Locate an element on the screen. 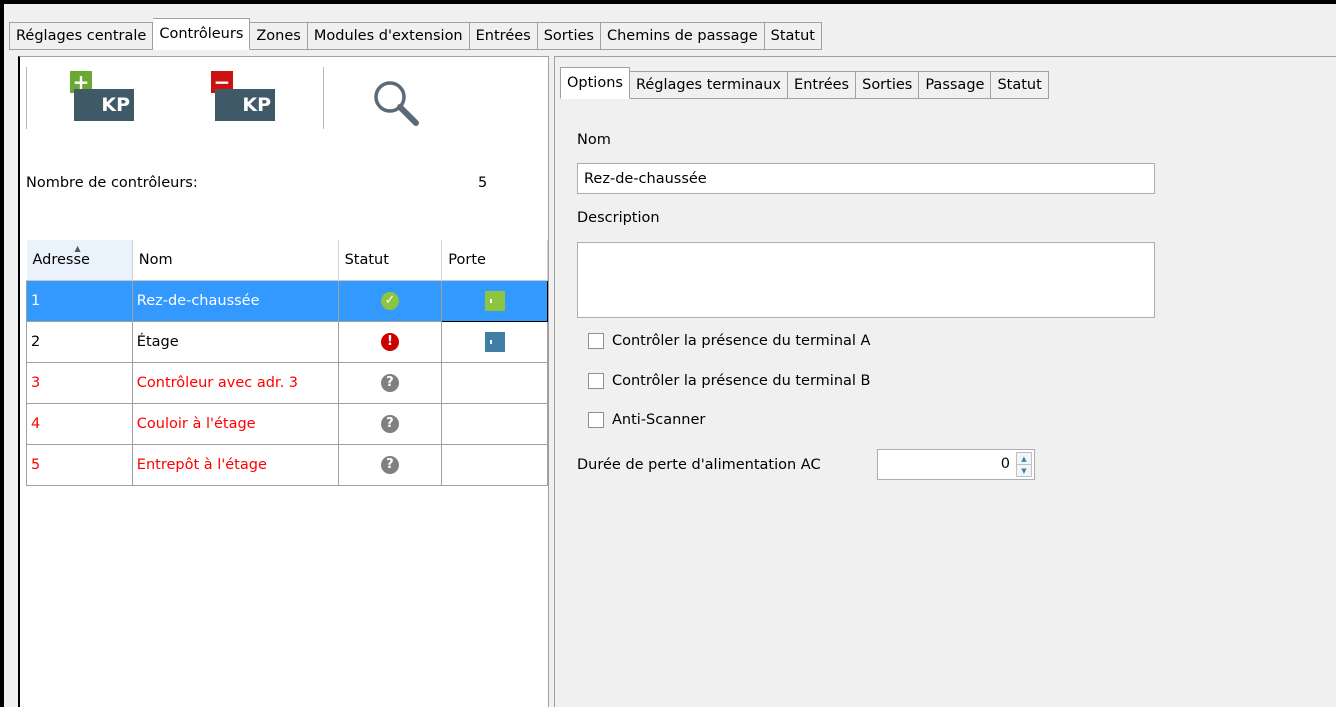  controller-count-label: Nombre de contrôleurs: is located at coordinates (112, 183).